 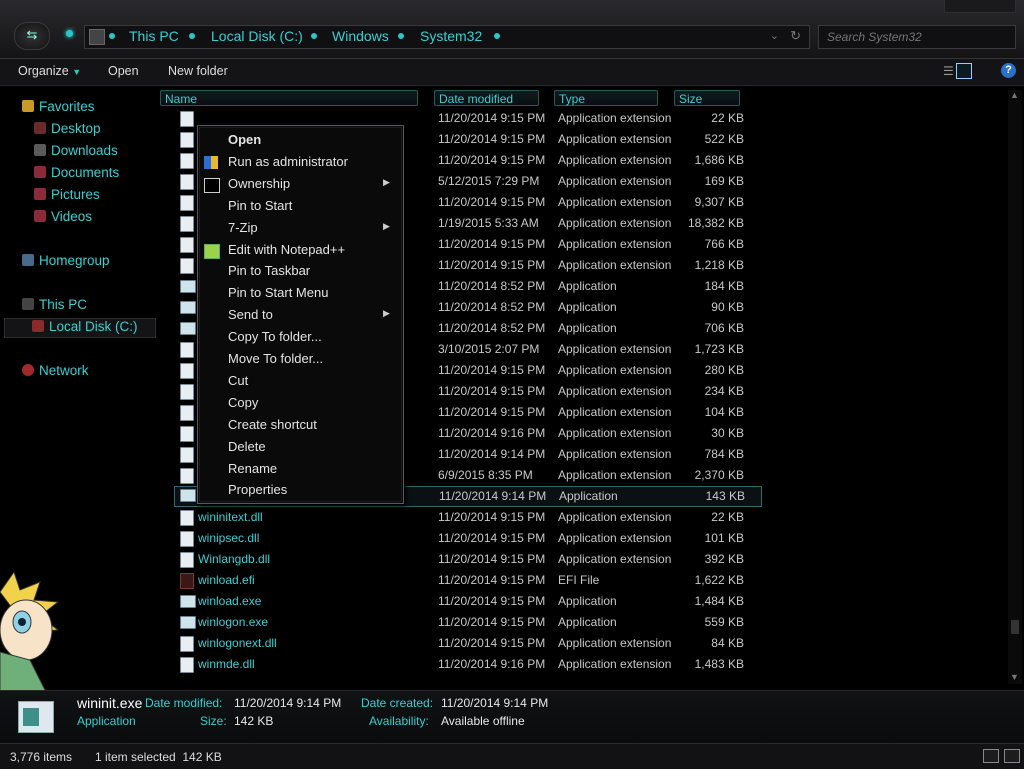 I want to click on menu-item-label: Pin to Start Menu, so click(x=278, y=293).